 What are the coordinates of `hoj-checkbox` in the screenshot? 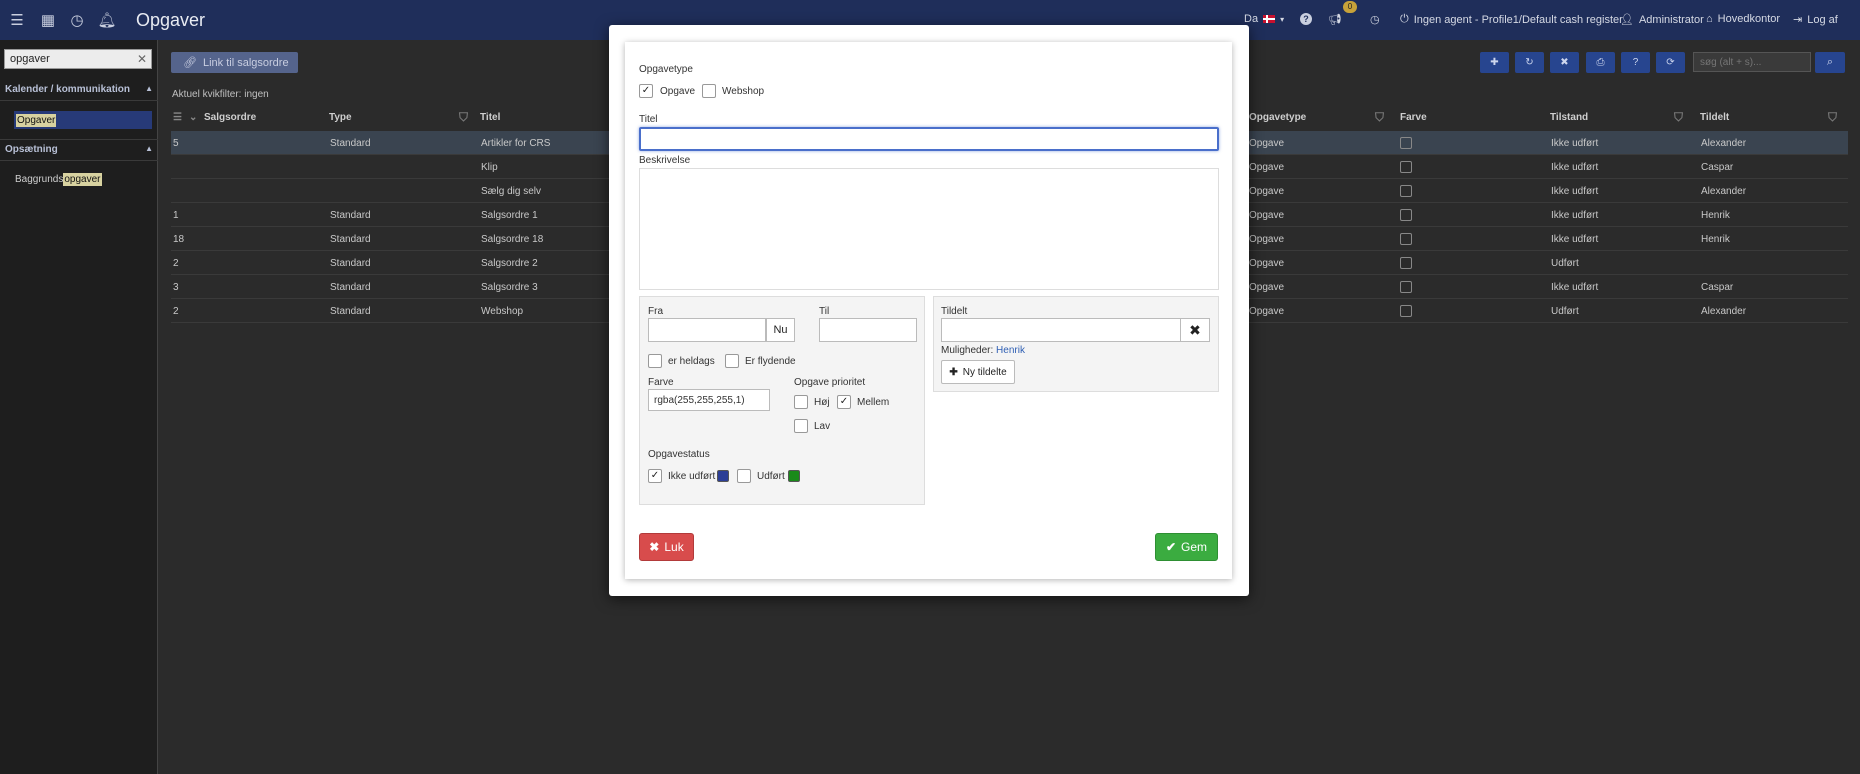 It's located at (801, 402).